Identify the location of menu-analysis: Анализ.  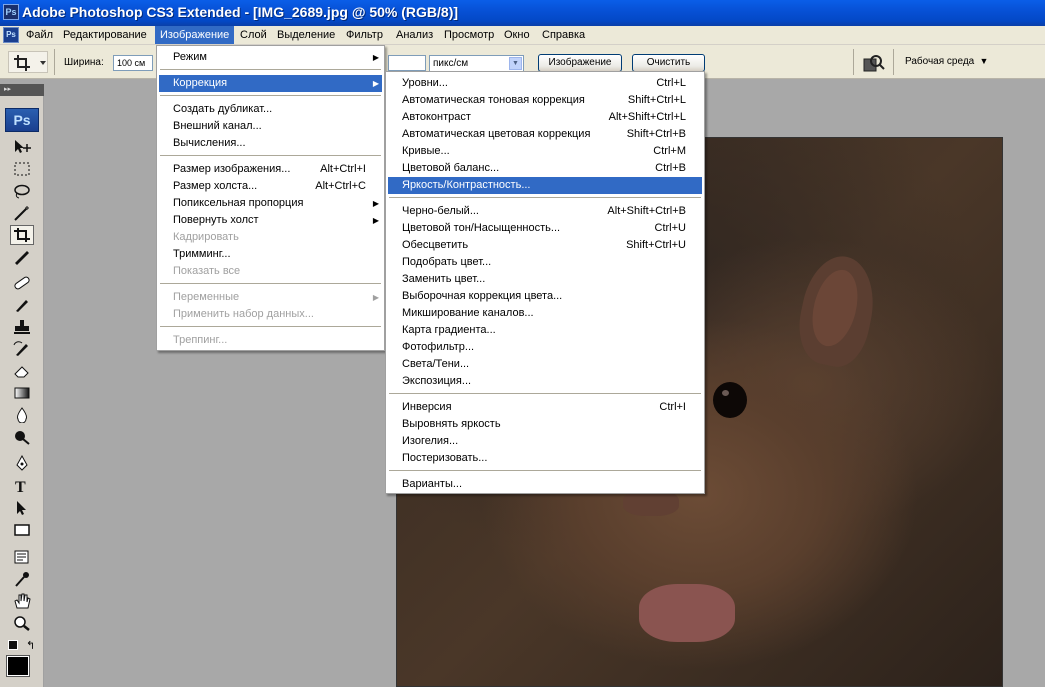
(414, 35).